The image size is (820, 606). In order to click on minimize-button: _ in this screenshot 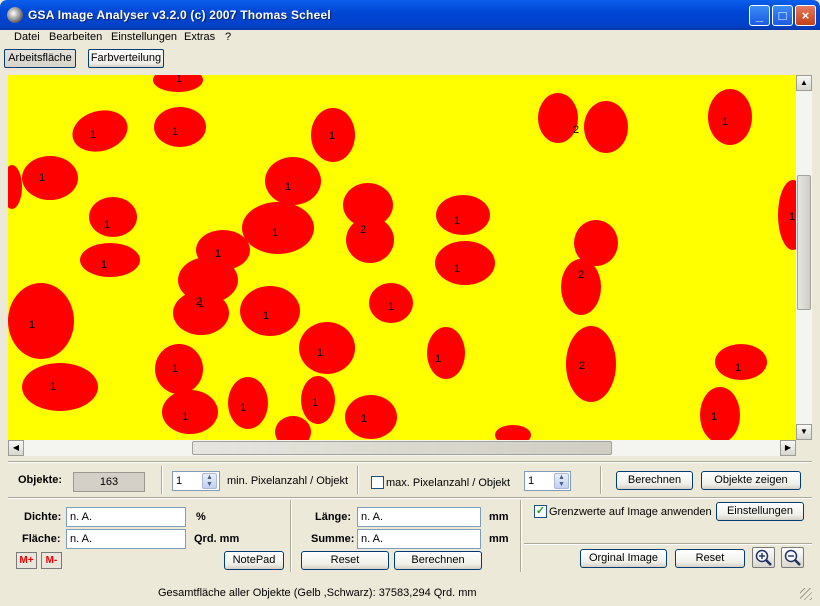, I will do `click(759, 15)`.